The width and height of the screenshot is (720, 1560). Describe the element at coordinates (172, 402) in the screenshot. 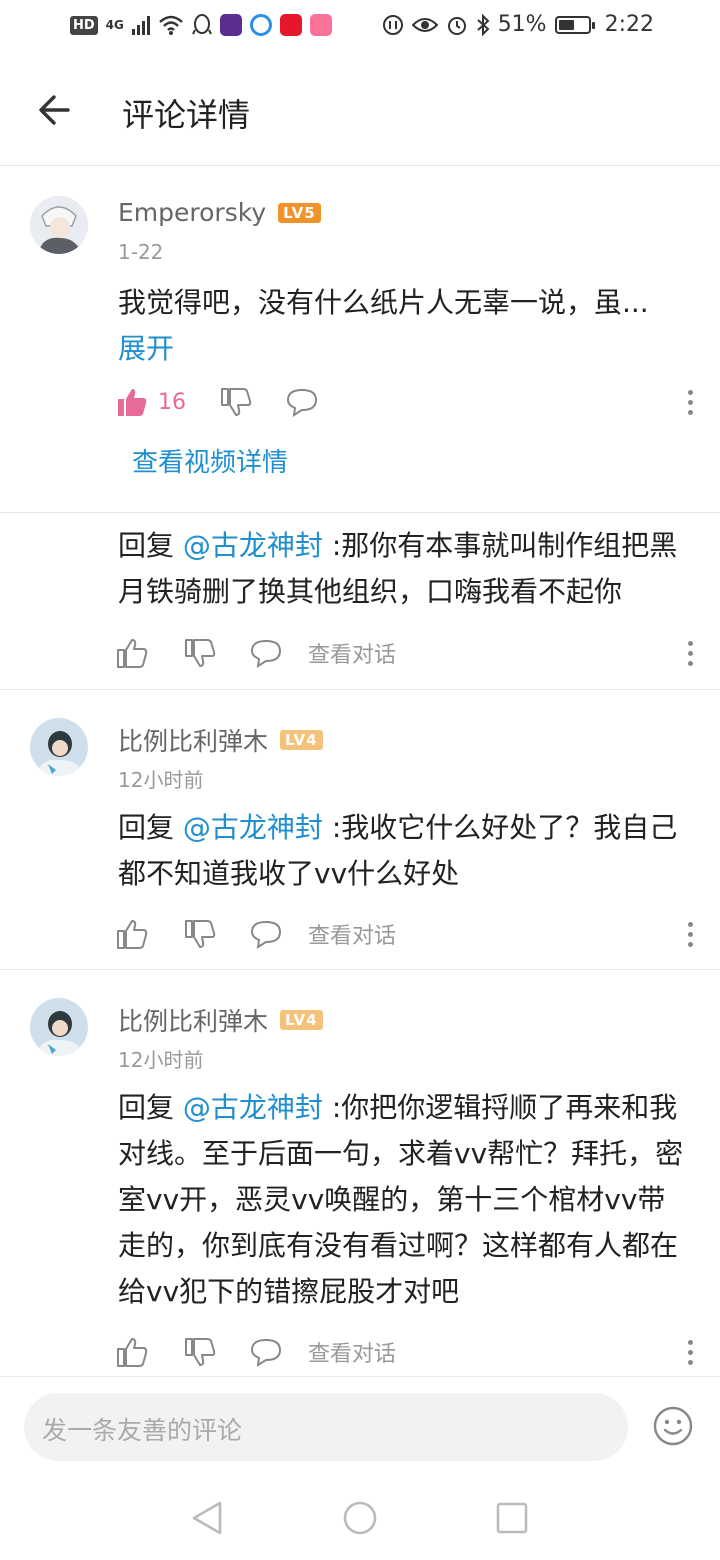

I see `like-count: 16` at that location.